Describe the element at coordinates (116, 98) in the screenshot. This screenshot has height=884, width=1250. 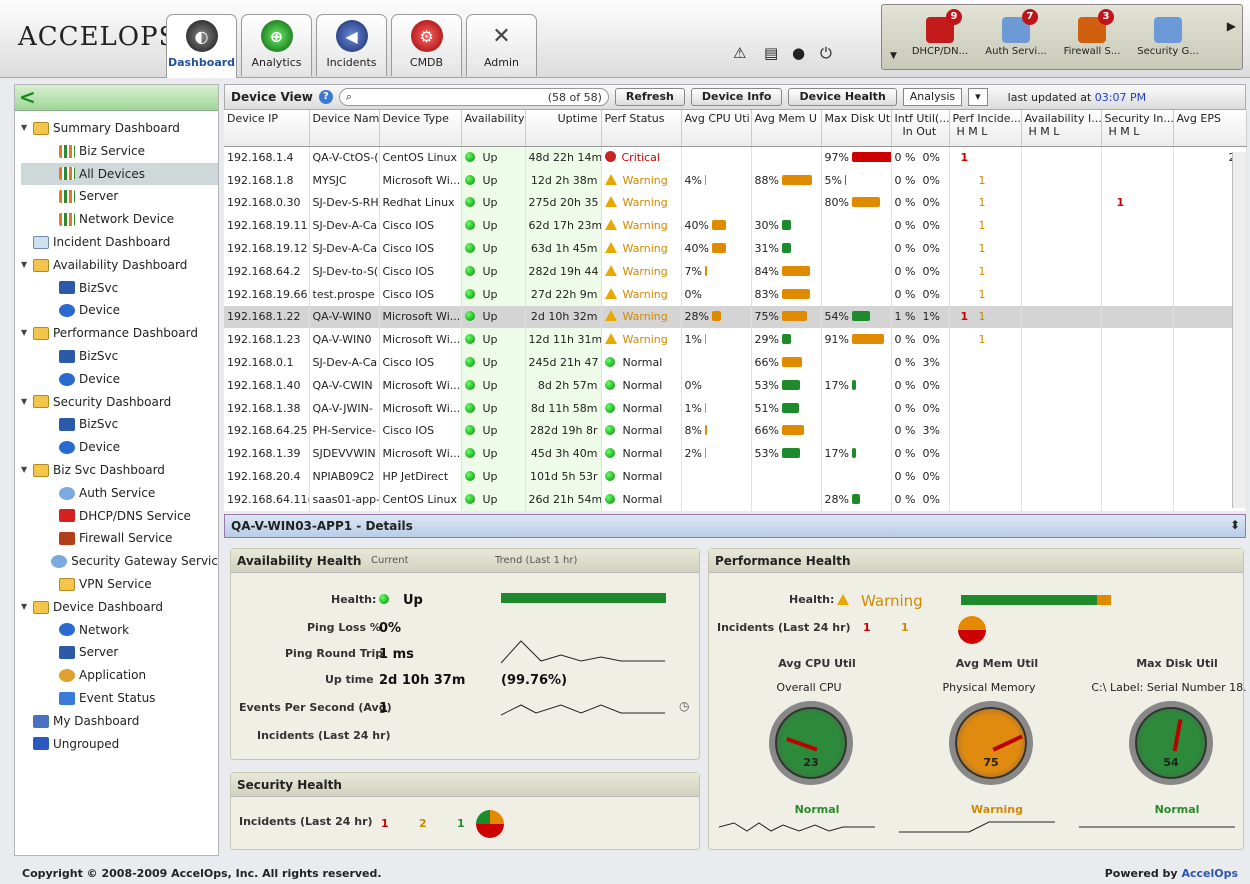
I see `collapse-panel-button: <` at that location.